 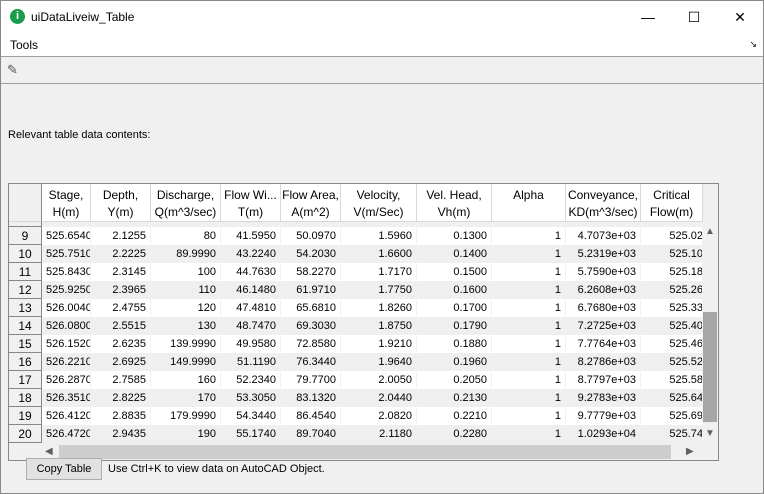 I want to click on table-cell: 525.7510, so click(x=66, y=254).